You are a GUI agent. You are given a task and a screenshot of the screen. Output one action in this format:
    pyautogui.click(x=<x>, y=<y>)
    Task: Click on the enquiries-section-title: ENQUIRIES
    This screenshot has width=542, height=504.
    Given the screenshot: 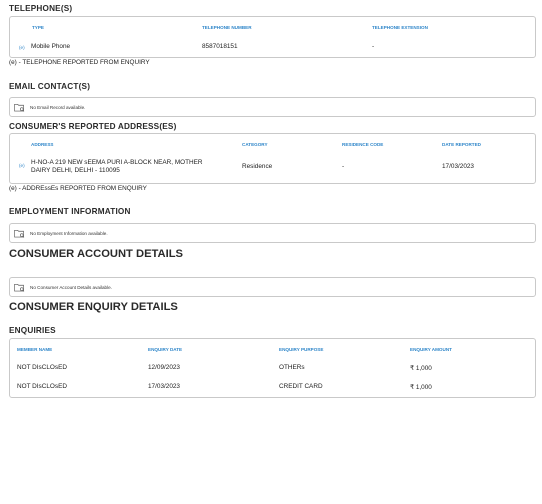 What is the action you would take?
    pyautogui.click(x=32, y=330)
    